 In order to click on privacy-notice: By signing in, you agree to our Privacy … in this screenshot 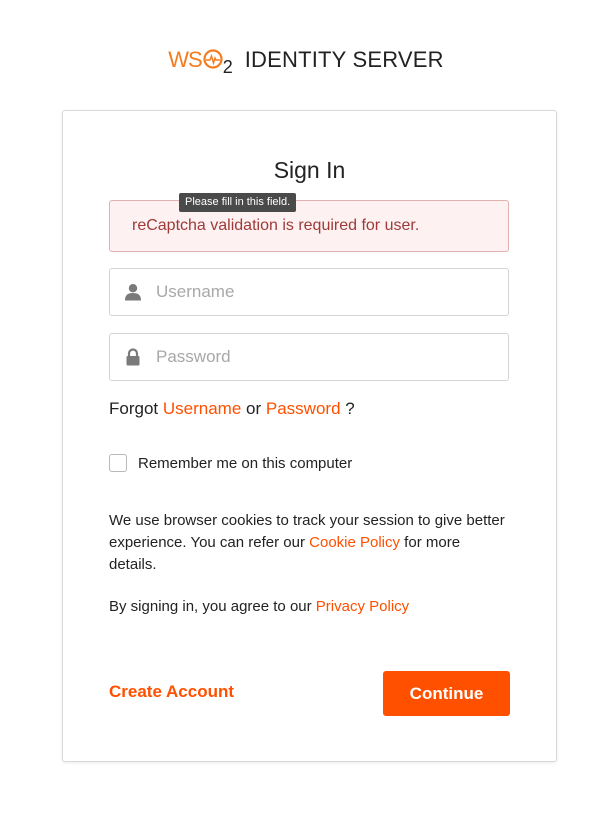, I will do `click(259, 606)`.